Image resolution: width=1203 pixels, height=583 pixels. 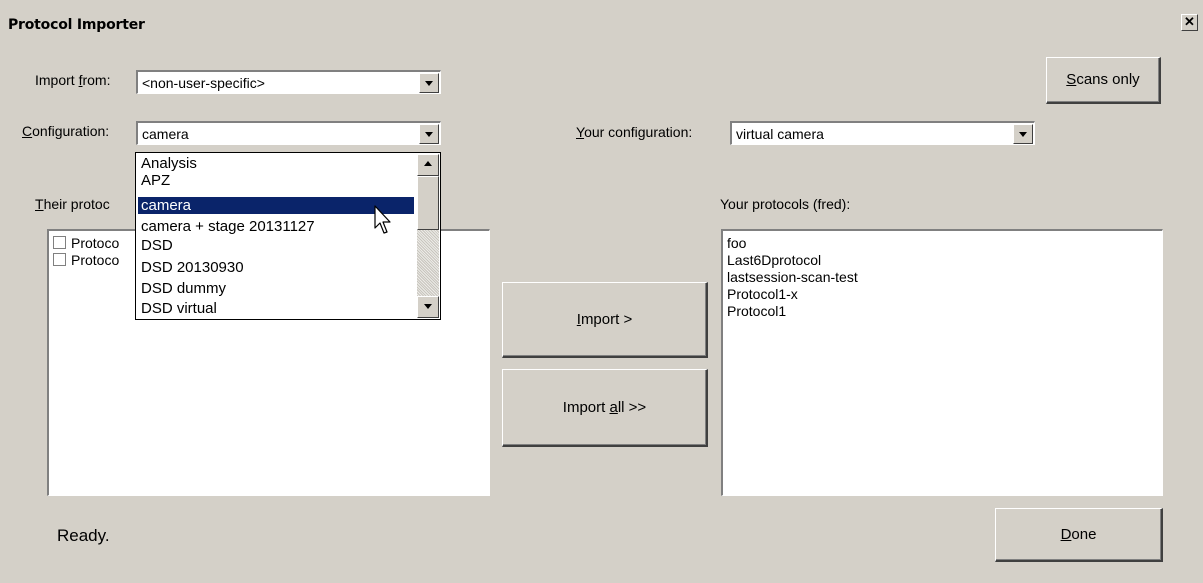 What do you see at coordinates (276, 226) in the screenshot?
I see `dropdown-option: camera + stage 20131127` at bounding box center [276, 226].